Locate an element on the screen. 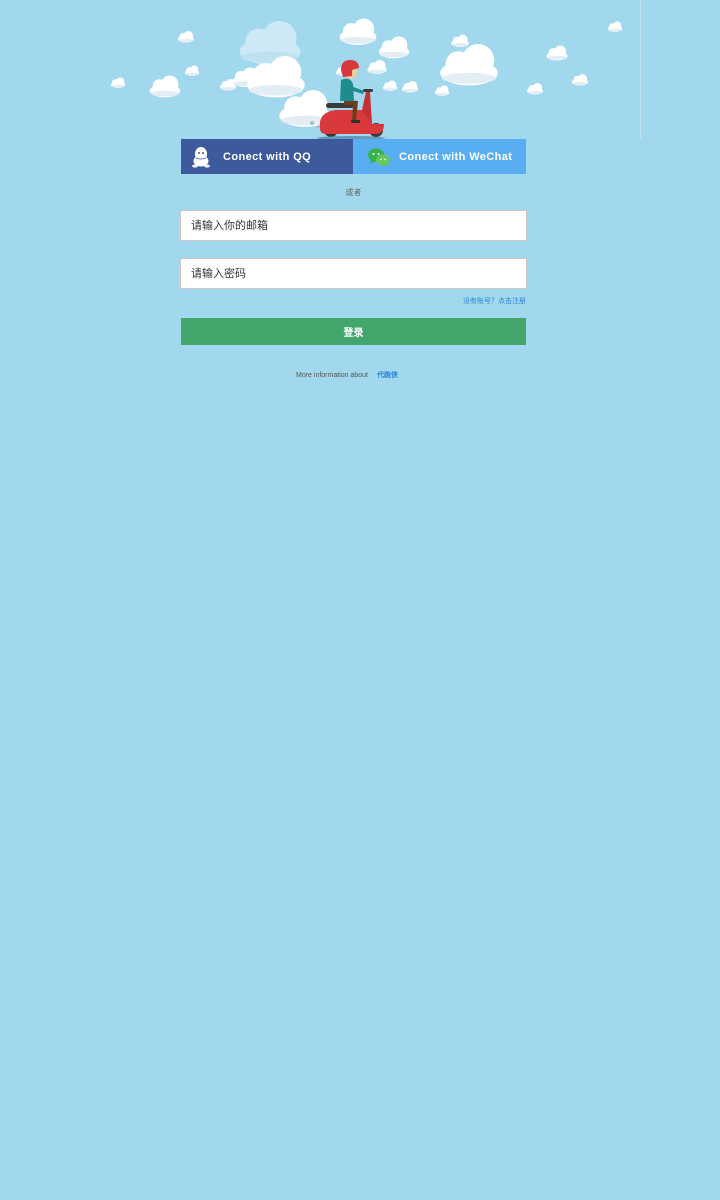 This screenshot has width=720, height=1200. connect-qq-label: Conect with QQ is located at coordinates (267, 156).